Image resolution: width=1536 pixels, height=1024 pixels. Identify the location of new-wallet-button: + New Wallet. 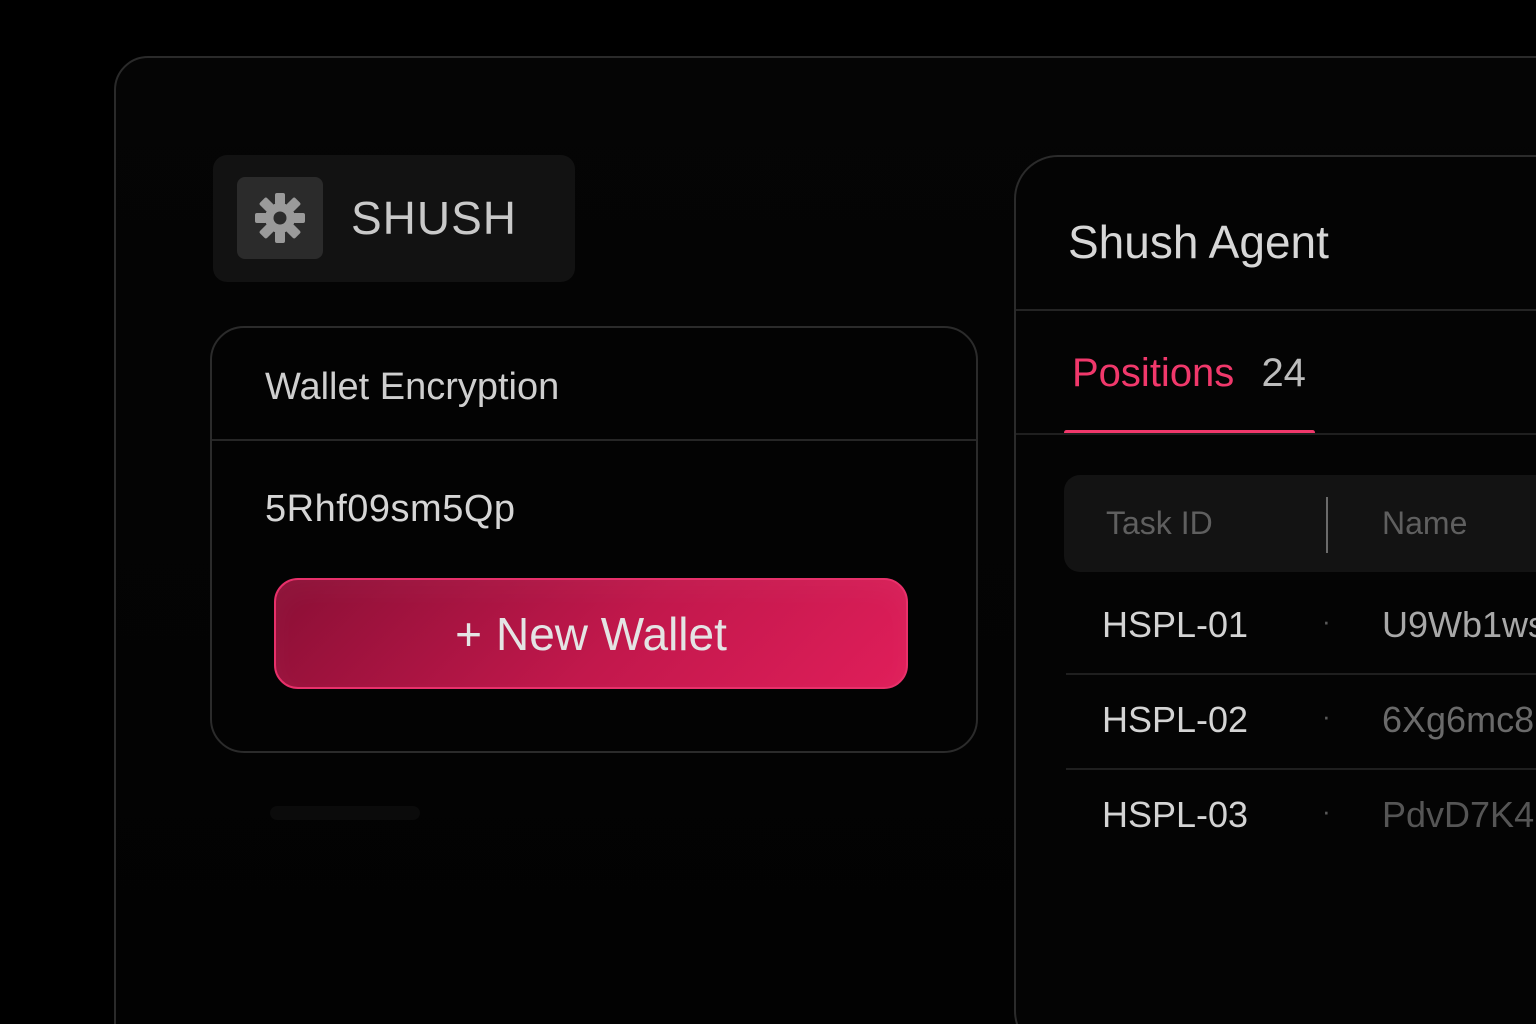
(591, 633).